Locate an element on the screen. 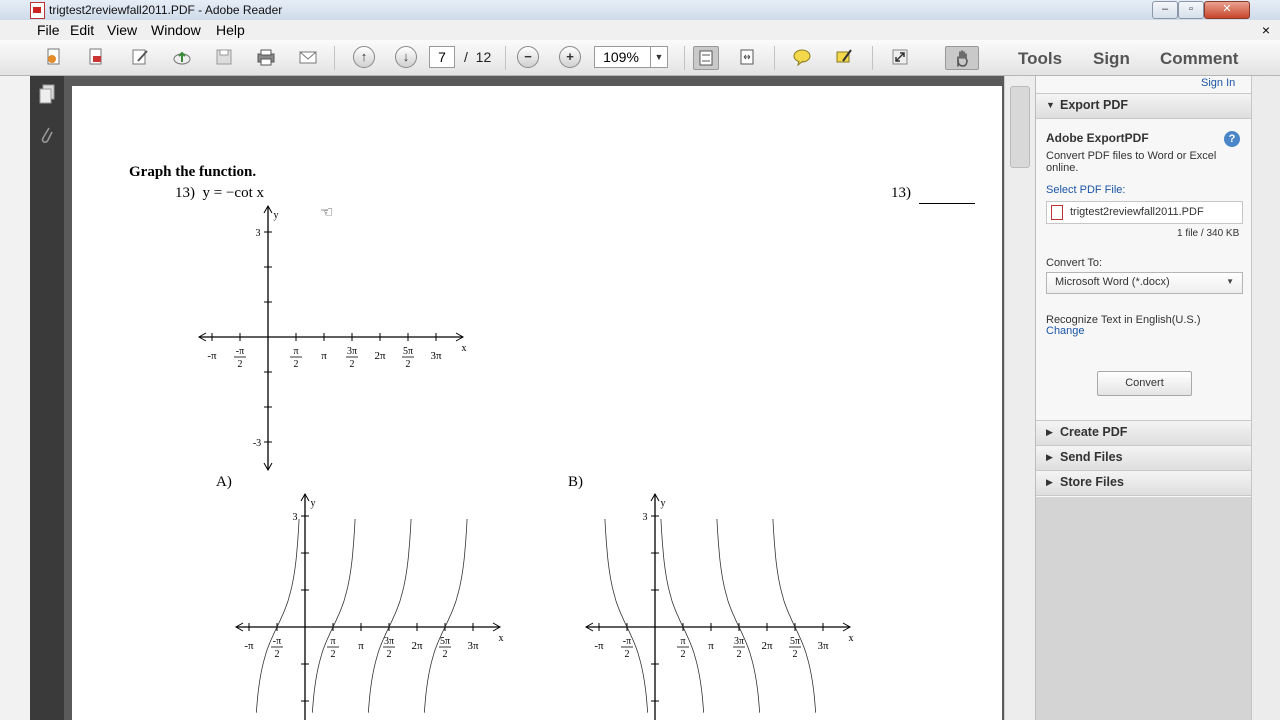  sign-in-link: Sign In is located at coordinates (1218, 83).